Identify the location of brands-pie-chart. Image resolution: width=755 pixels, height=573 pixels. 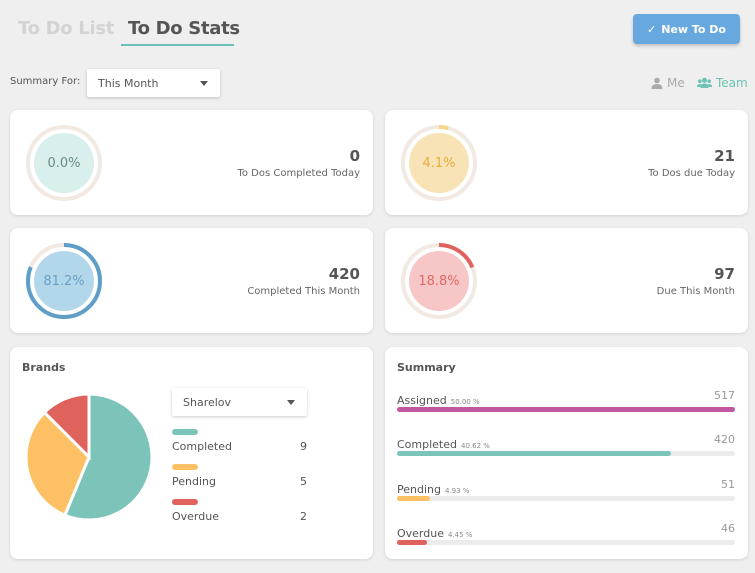
(89, 457).